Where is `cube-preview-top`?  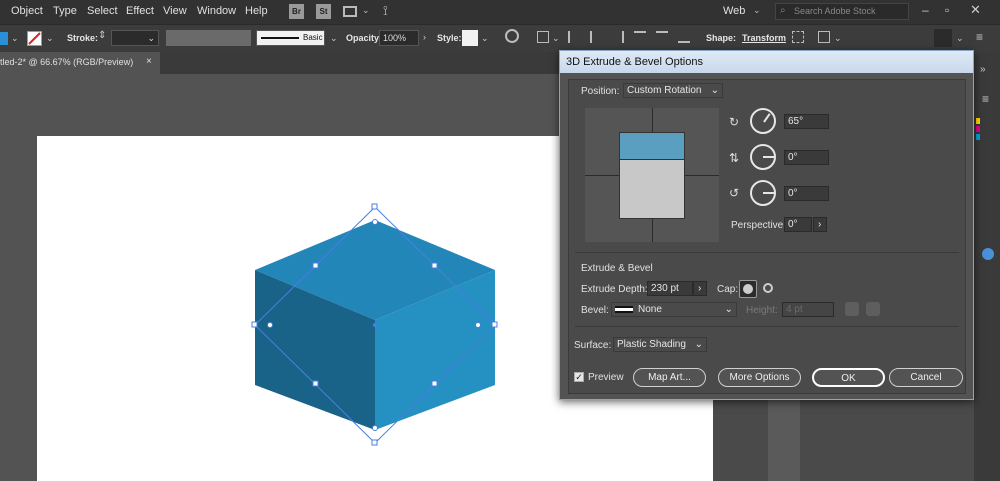 cube-preview-top is located at coordinates (652, 146).